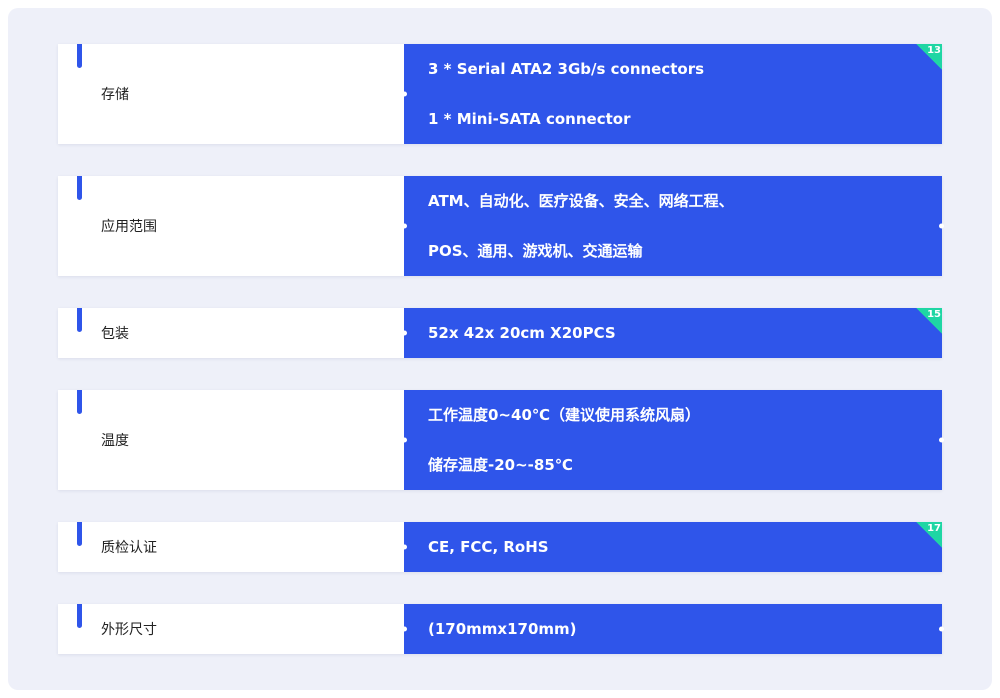 Image resolution: width=1000 pixels, height=698 pixels. What do you see at coordinates (934, 314) in the screenshot?
I see `corner-badge-number: 15` at bounding box center [934, 314].